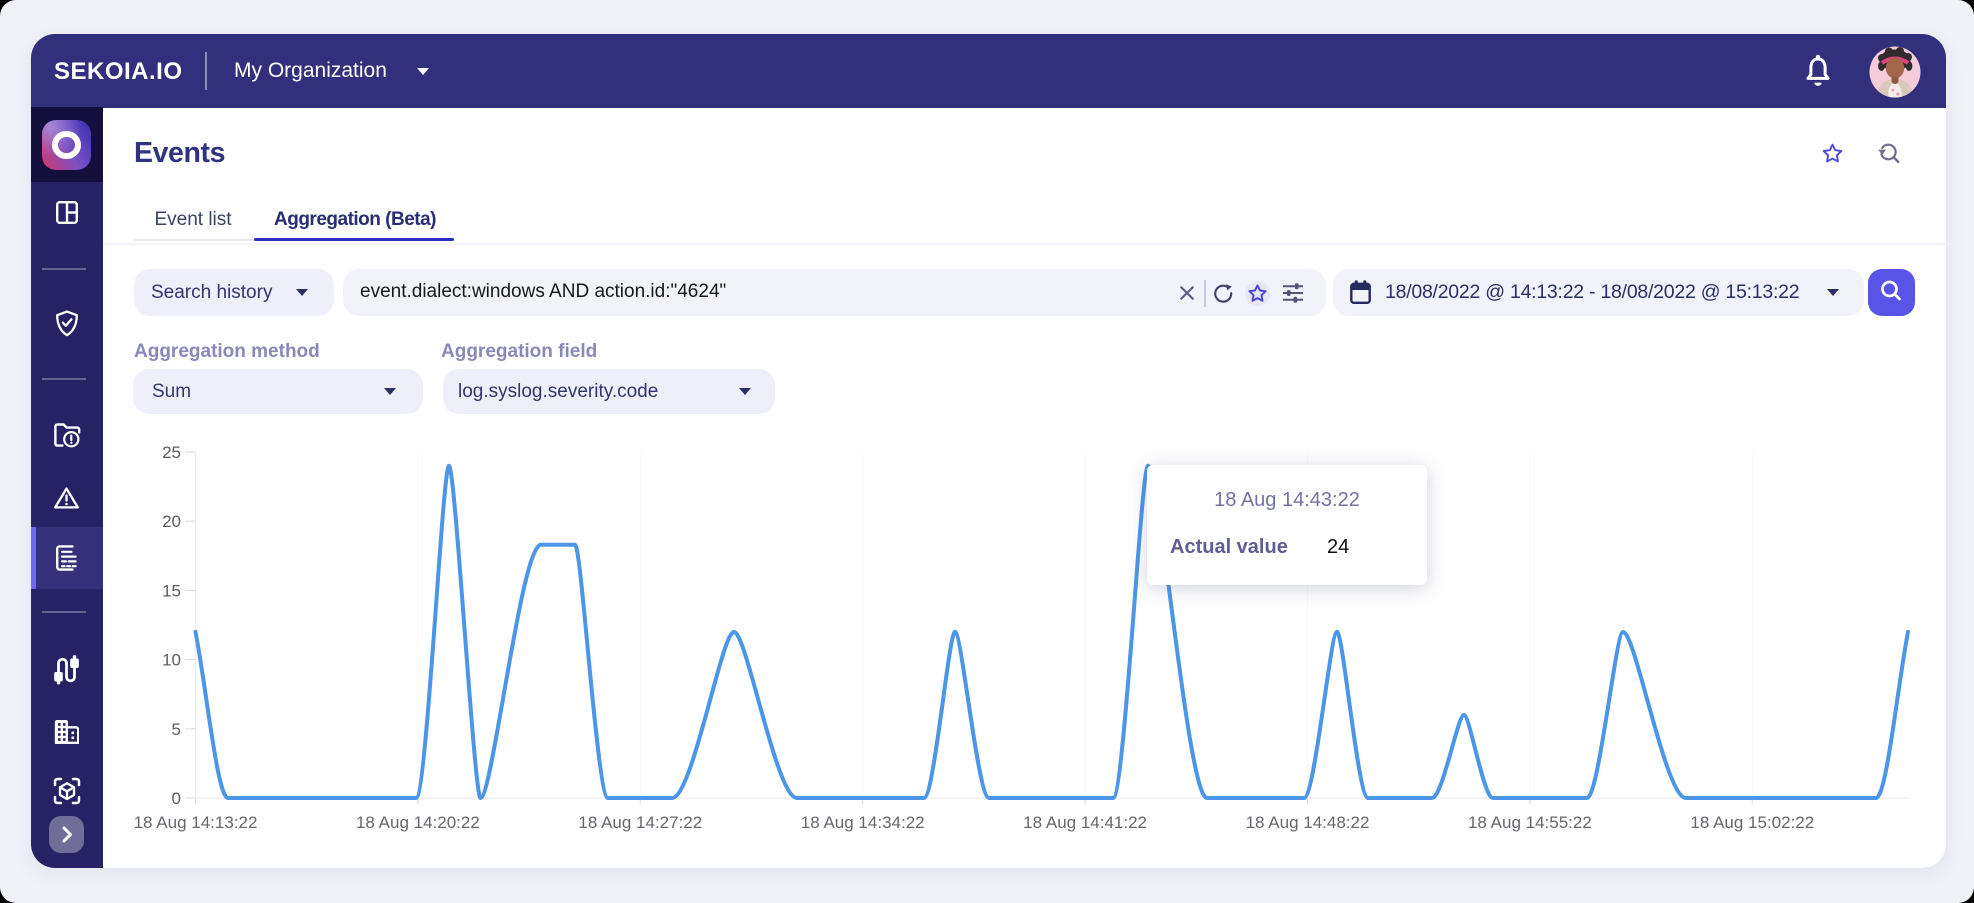 This screenshot has width=1974, height=903. I want to click on svg-text: 5, so click(176, 729).